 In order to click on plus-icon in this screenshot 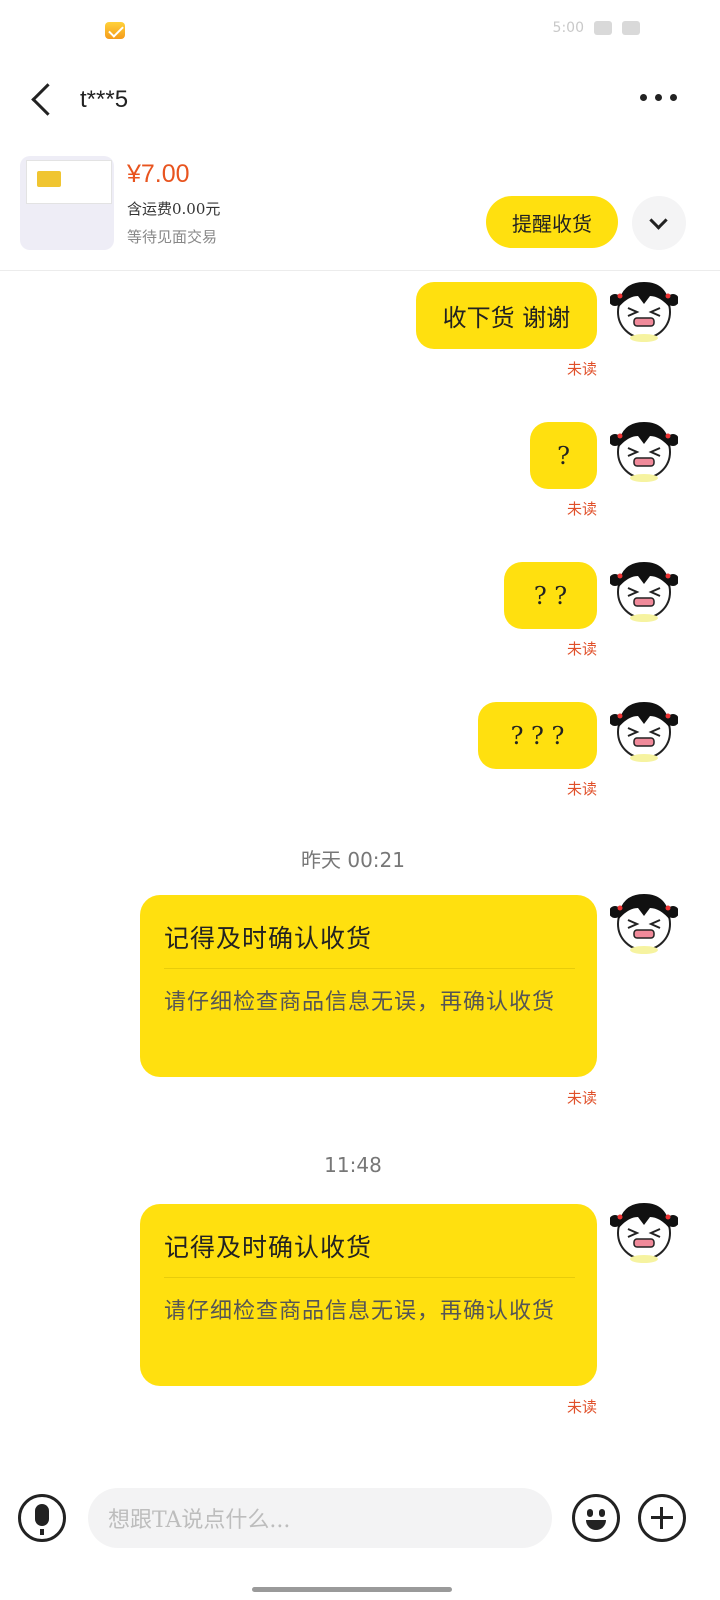, I will do `click(662, 1518)`.